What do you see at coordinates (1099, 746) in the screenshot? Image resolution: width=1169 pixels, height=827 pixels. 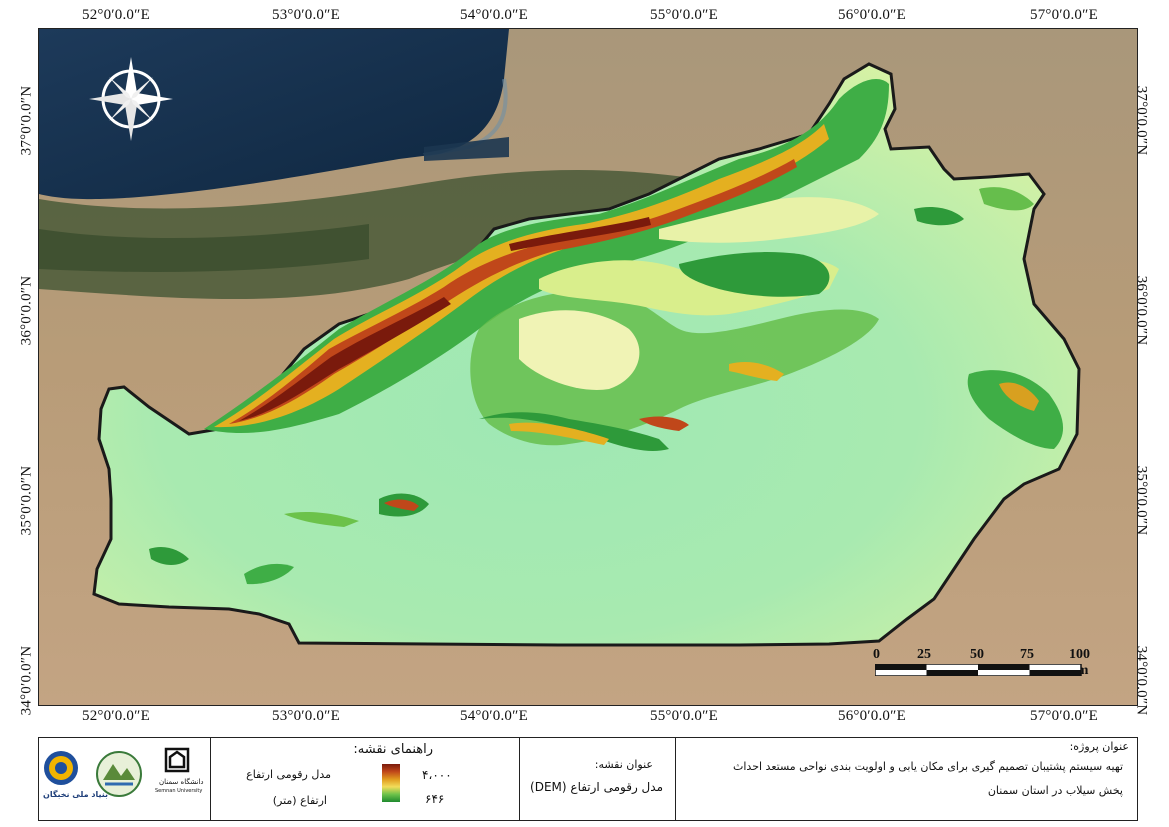 I see `project-title-label: عنوان پروژه:` at bounding box center [1099, 746].